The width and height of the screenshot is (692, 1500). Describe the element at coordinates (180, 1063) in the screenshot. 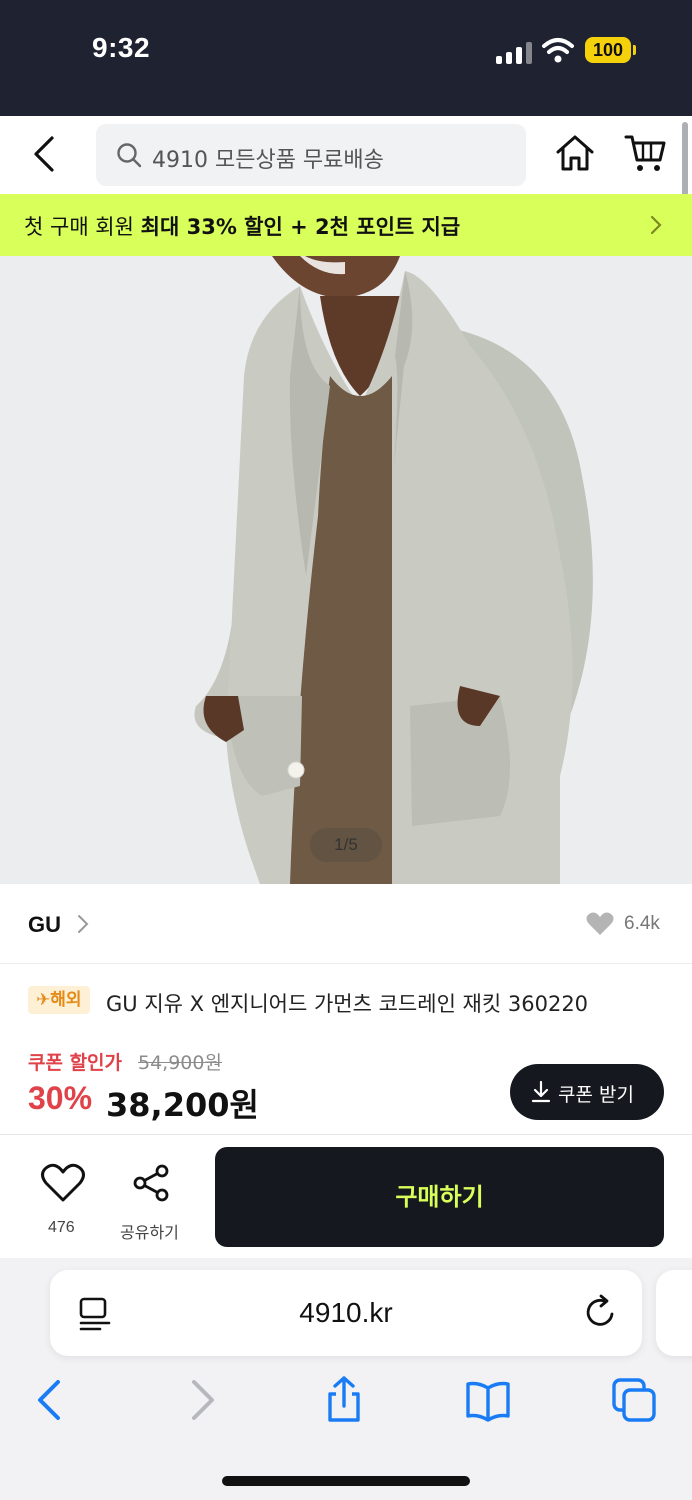

I see `original-price: 54,900원` at that location.